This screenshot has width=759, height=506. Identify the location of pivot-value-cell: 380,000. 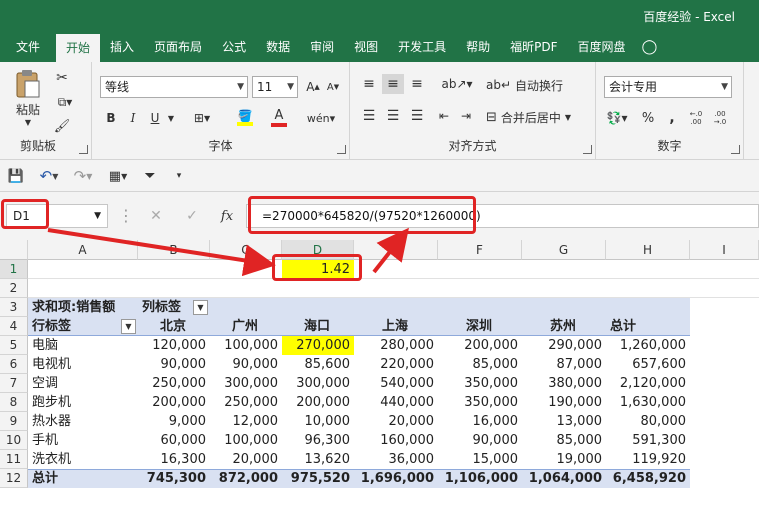
(564, 383).